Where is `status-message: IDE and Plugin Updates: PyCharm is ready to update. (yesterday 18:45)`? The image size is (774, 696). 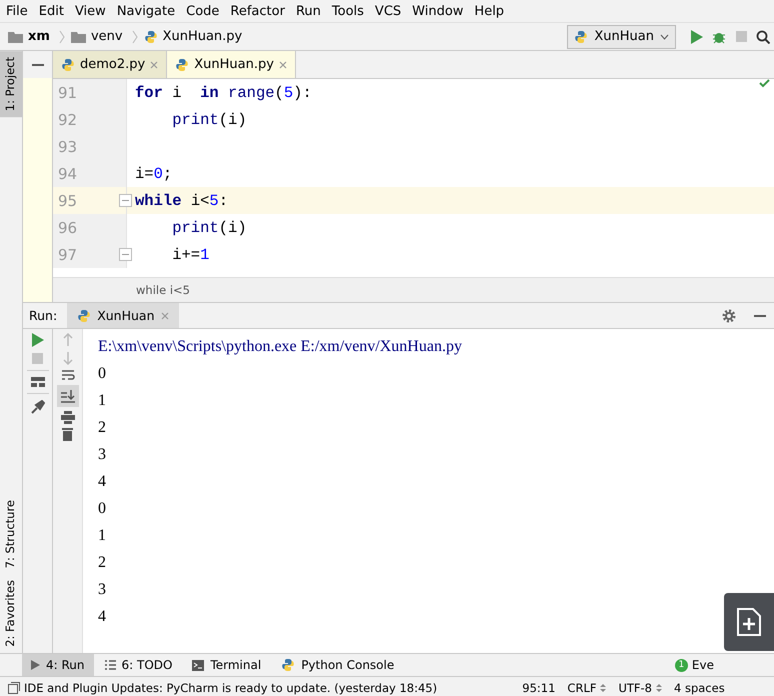
status-message: IDE and Plugin Updates: PyCharm is ready to update. (yesterday 18:45) is located at coordinates (231, 687).